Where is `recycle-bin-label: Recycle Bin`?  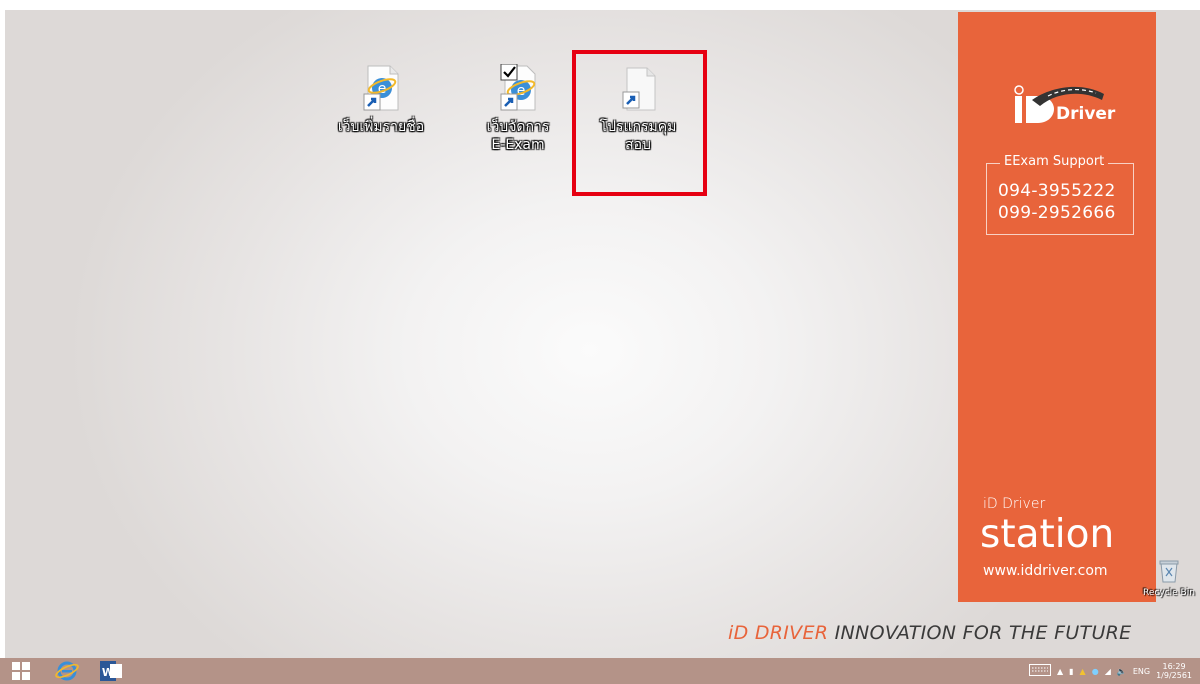
recycle-bin-label: Recycle Bin is located at coordinates (1169, 593).